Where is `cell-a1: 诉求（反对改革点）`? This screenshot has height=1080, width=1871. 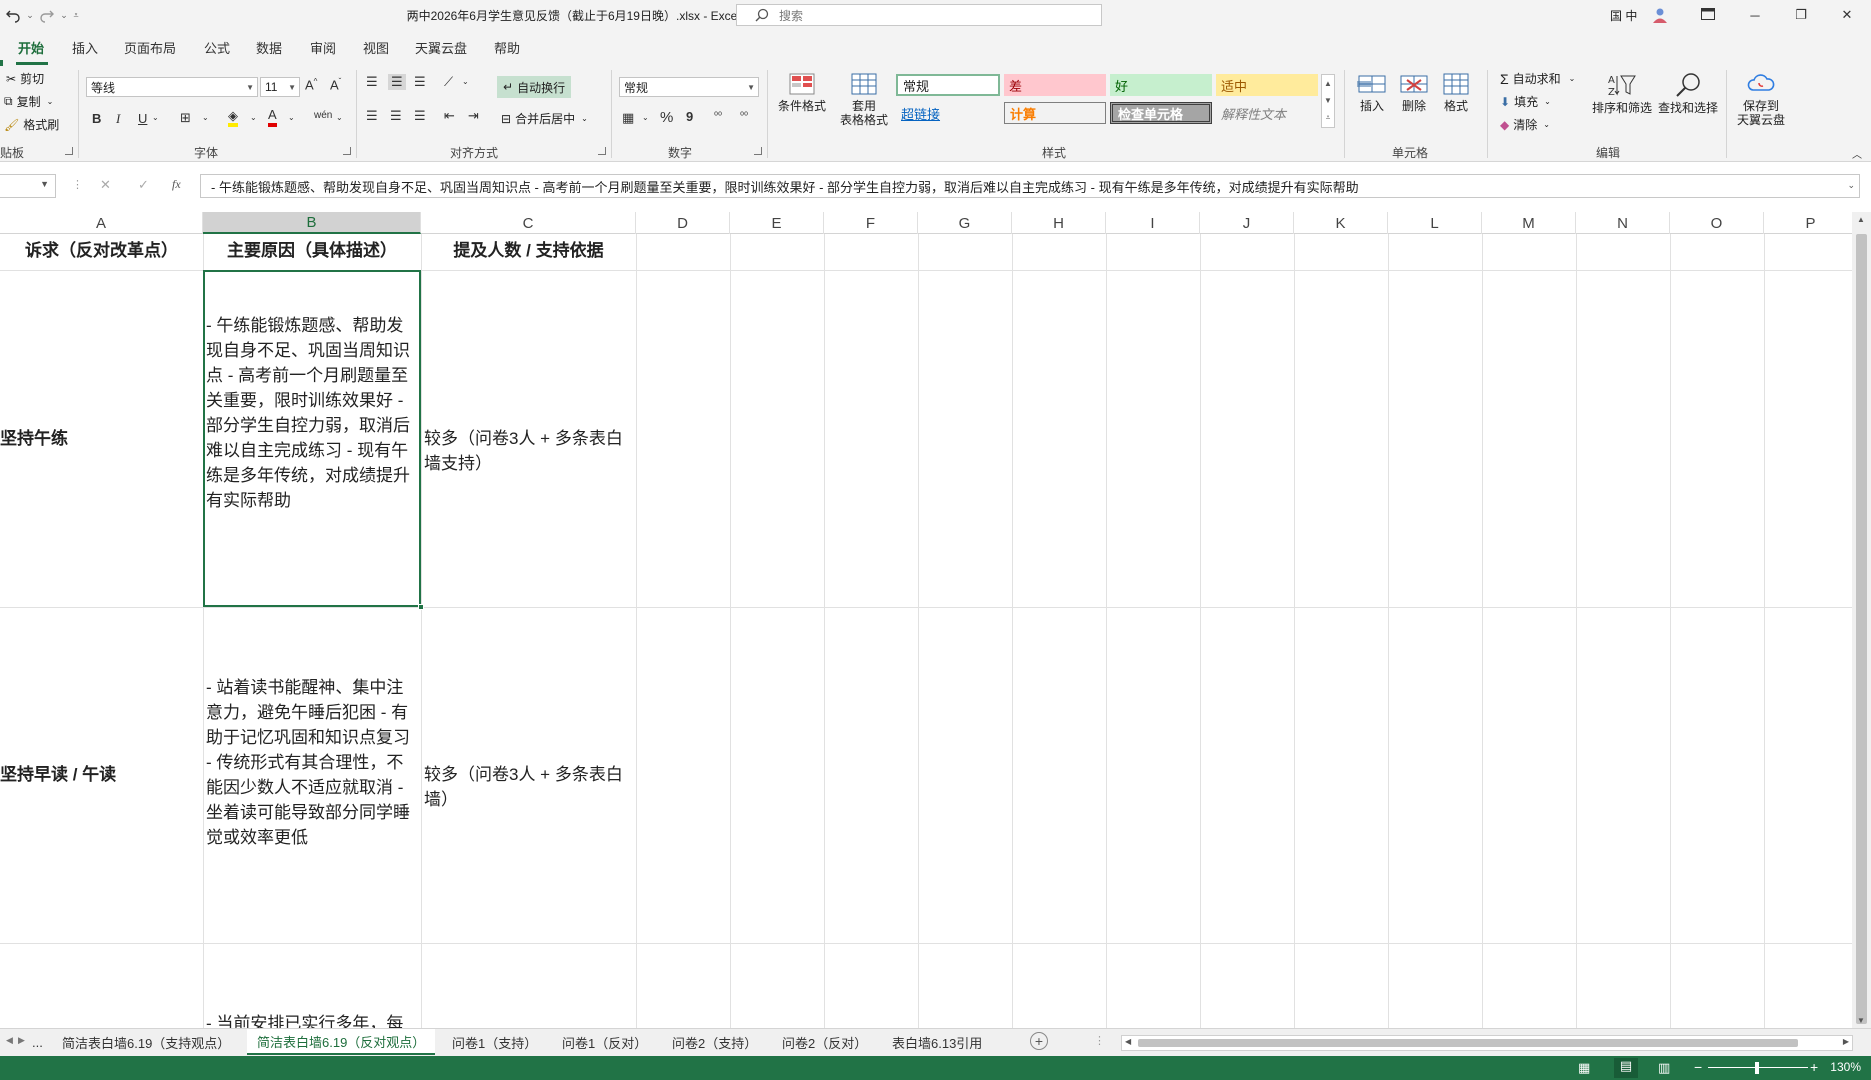
cell-a1: 诉求（反对改革点） is located at coordinates (101, 250).